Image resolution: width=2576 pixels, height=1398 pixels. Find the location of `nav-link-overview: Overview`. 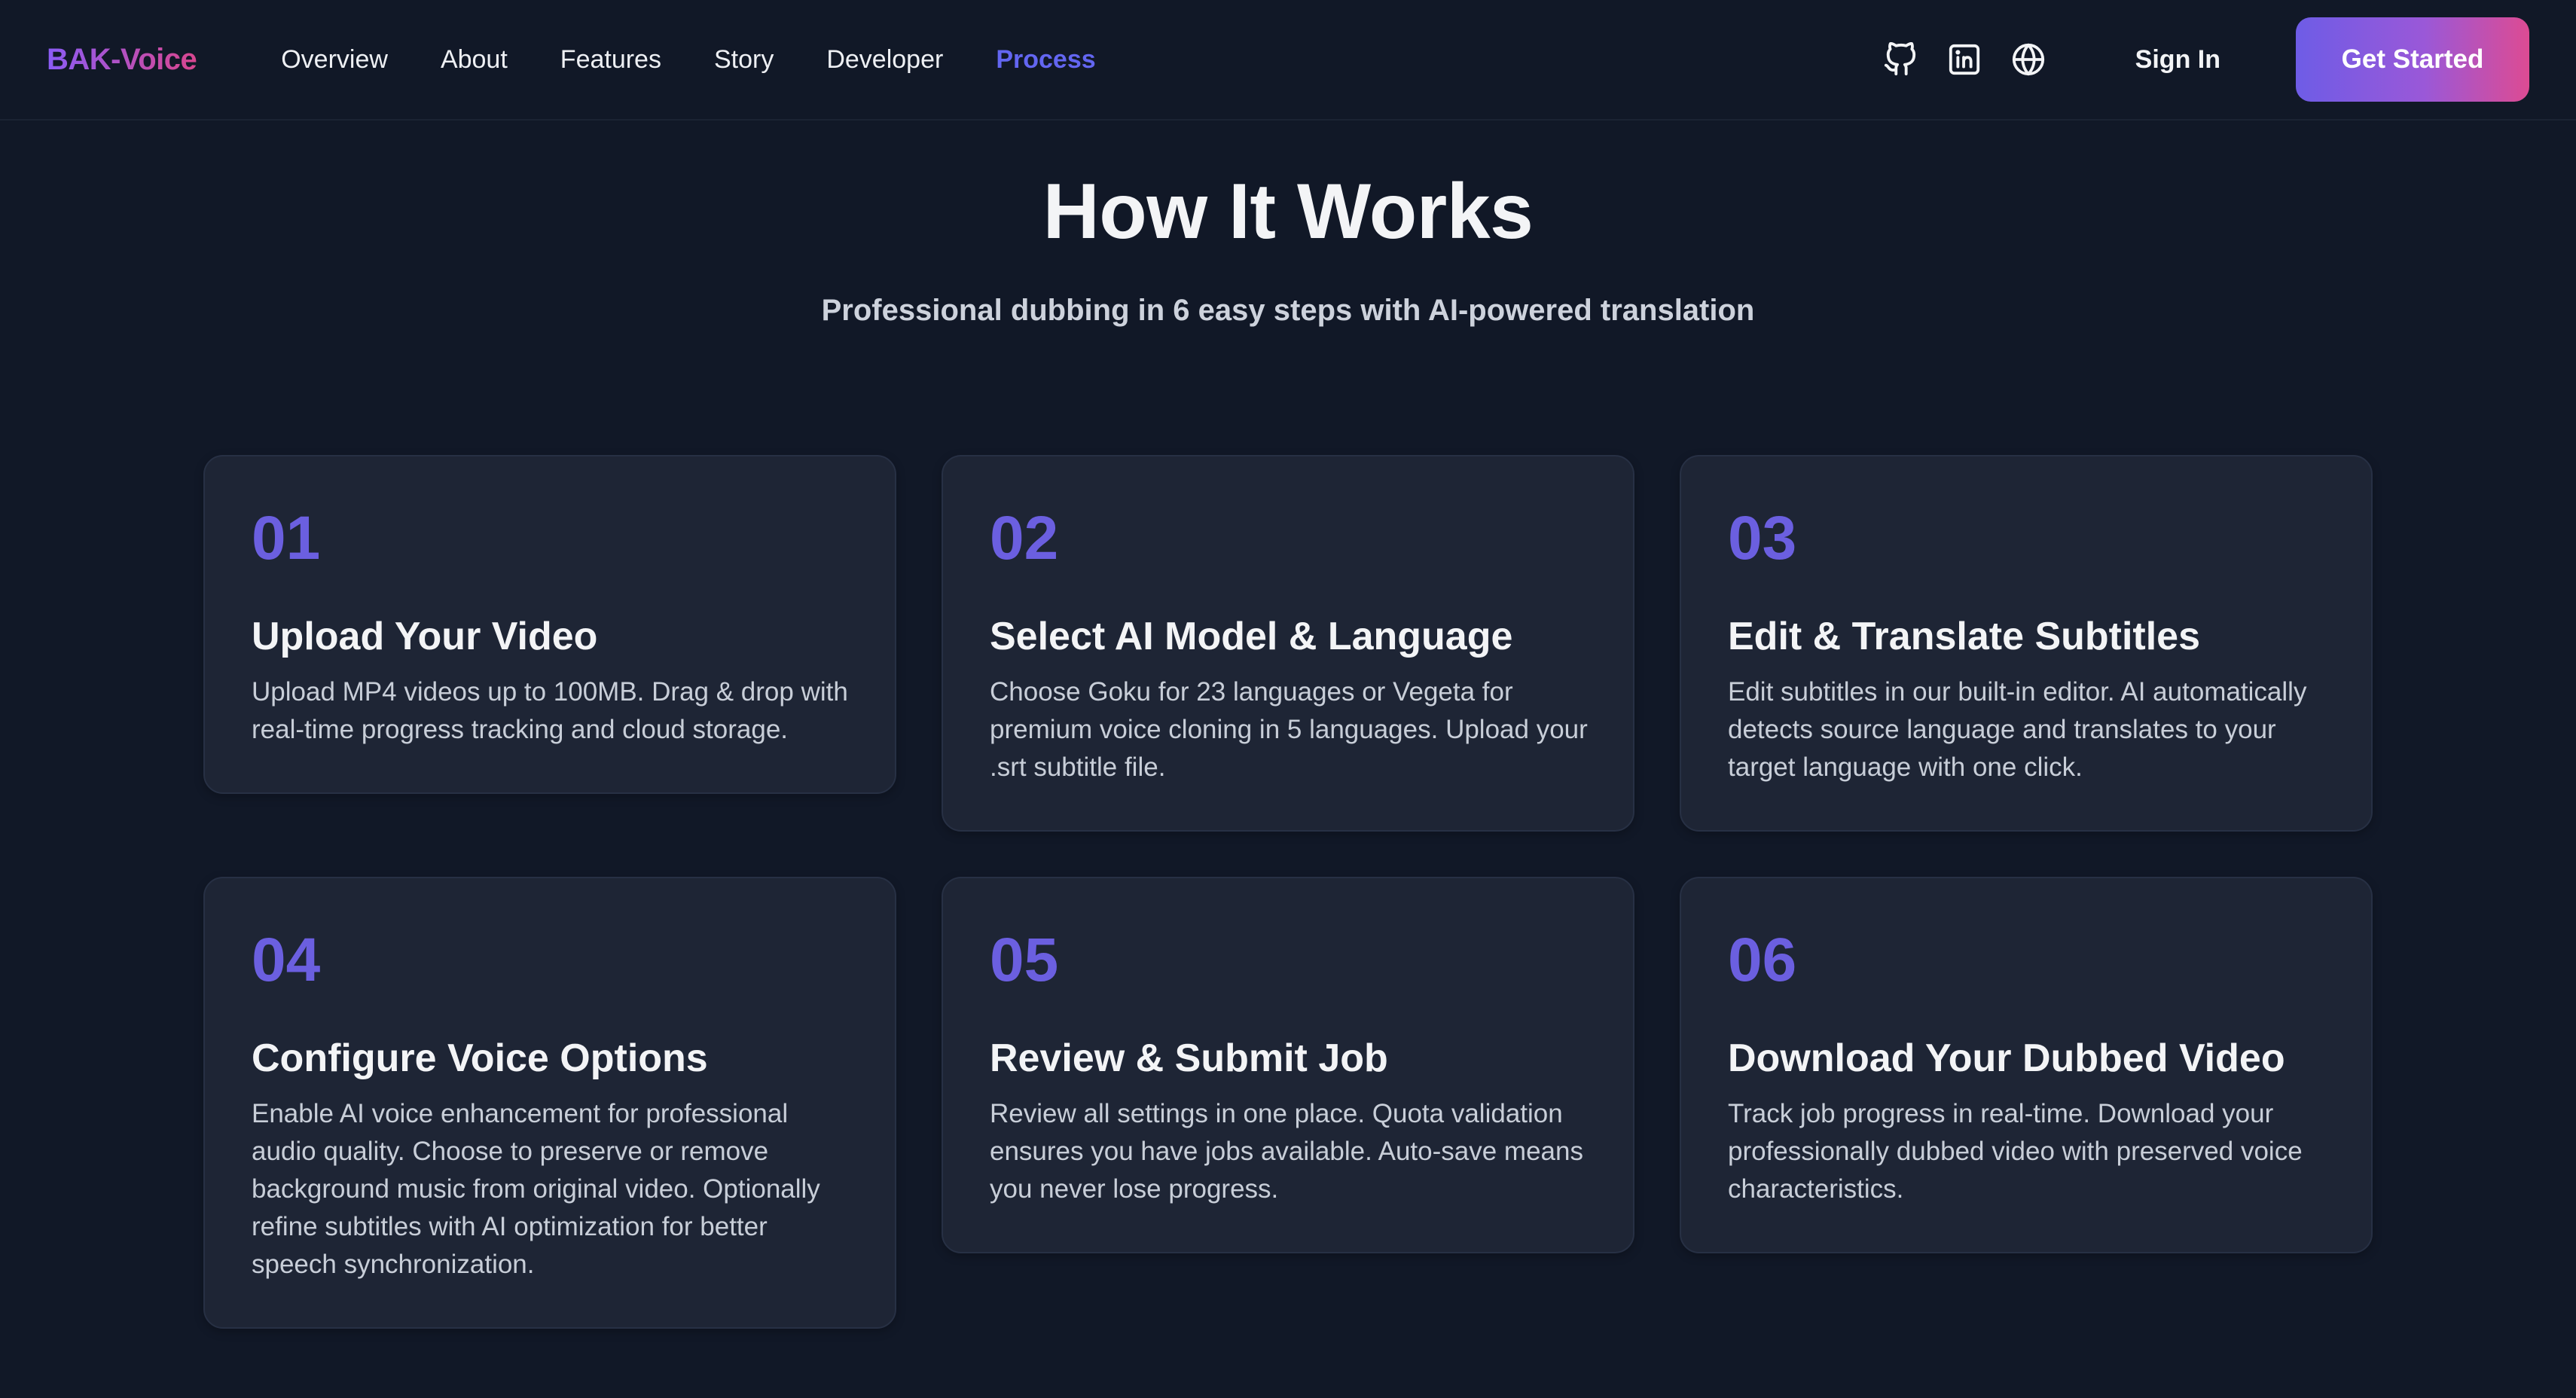

nav-link-overview: Overview is located at coordinates (335, 60).